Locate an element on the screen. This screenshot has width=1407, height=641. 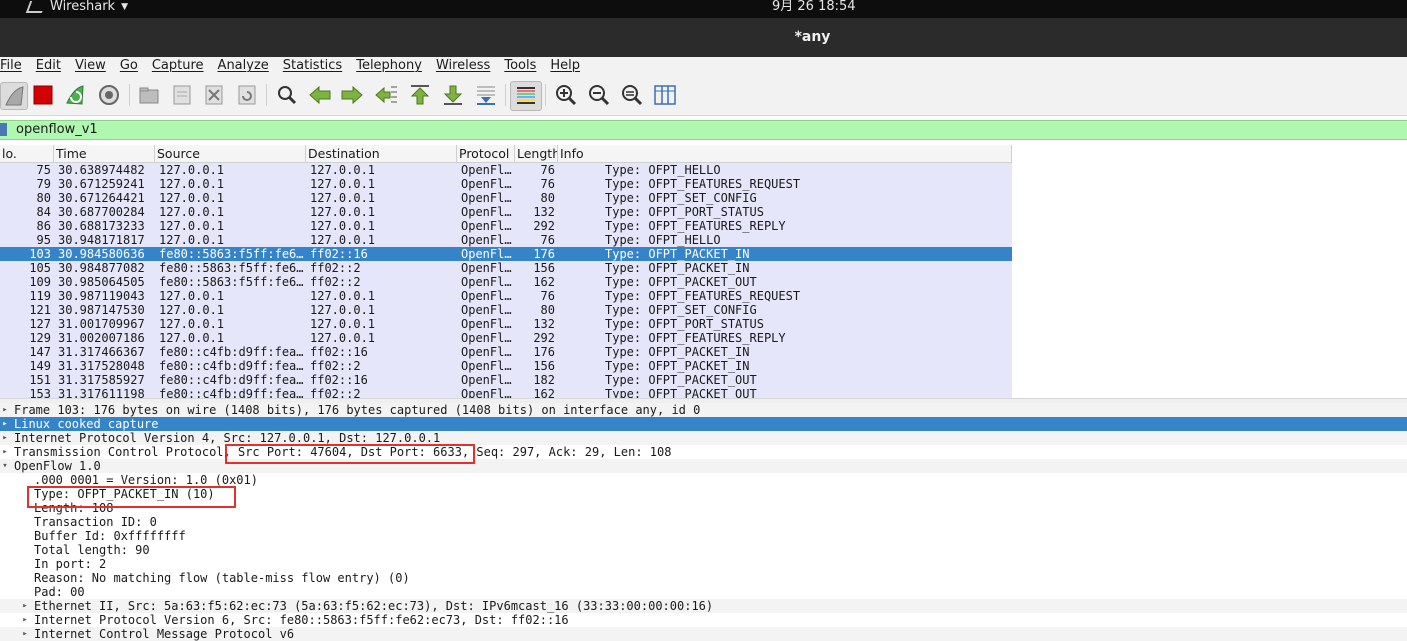
menu-capture: Capture is located at coordinates (178, 66).